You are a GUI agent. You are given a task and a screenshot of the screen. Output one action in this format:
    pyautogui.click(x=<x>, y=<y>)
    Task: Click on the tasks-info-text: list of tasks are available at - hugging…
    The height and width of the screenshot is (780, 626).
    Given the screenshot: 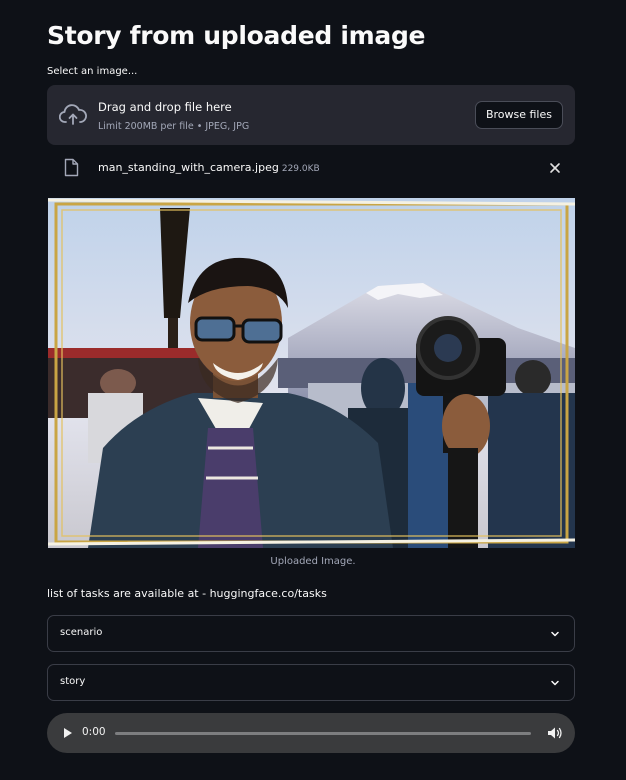 What is the action you would take?
    pyautogui.click(x=187, y=593)
    